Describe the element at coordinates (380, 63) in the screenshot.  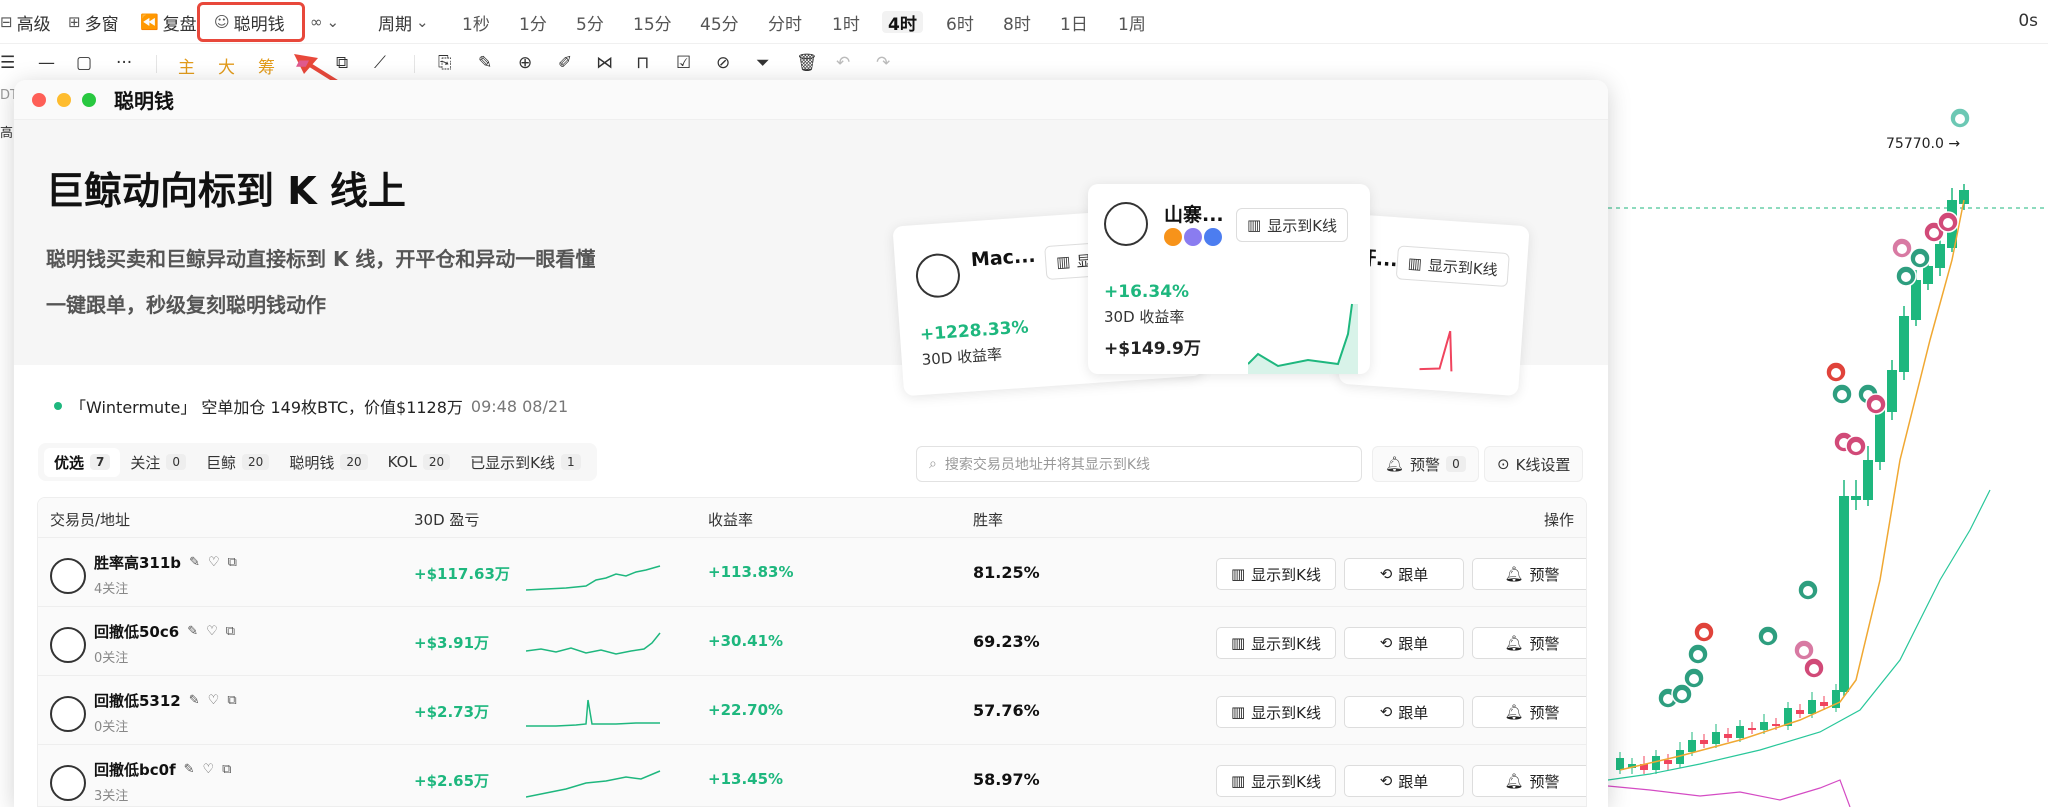
I see `measure-icon: ⟋` at that location.